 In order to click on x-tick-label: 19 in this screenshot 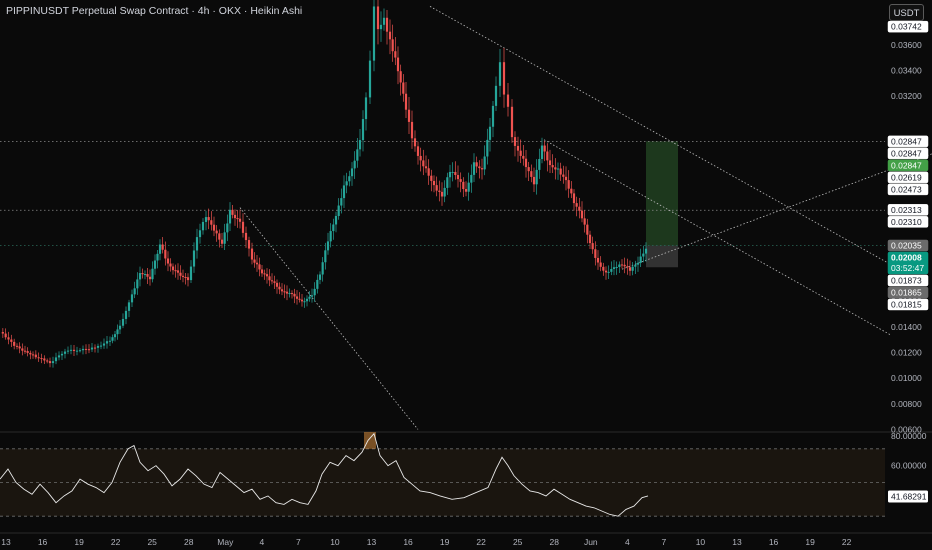, I will do `click(79, 542)`.